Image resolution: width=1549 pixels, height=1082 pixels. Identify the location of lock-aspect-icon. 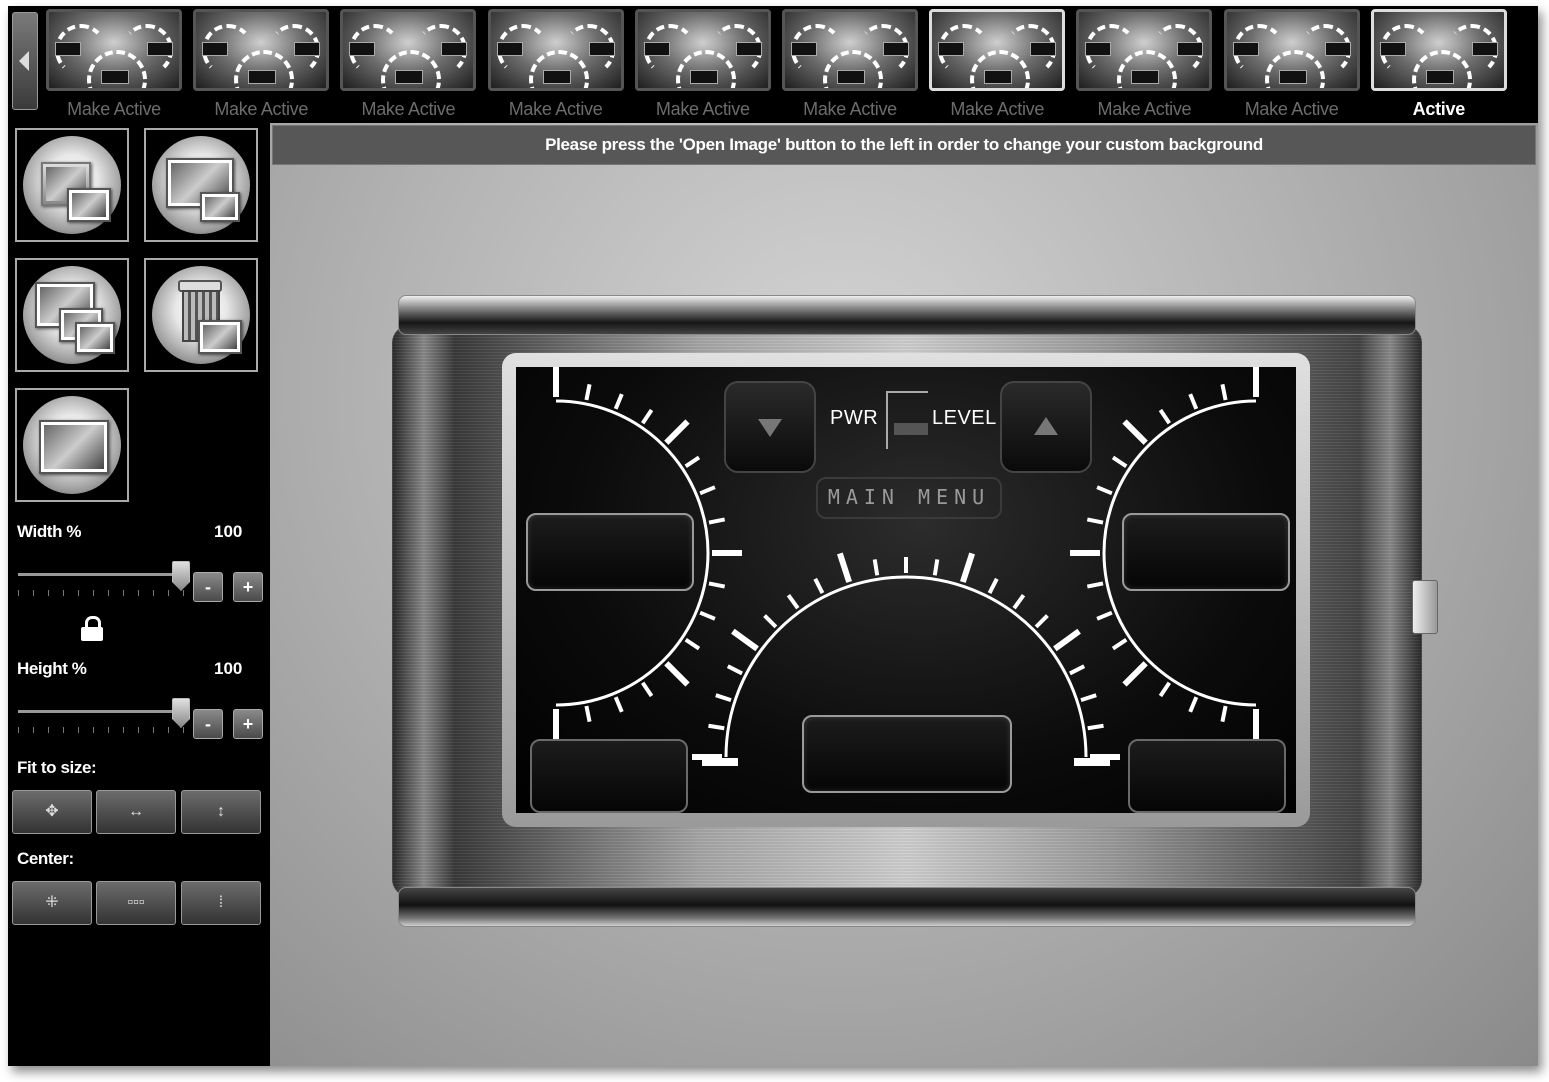
(92, 629).